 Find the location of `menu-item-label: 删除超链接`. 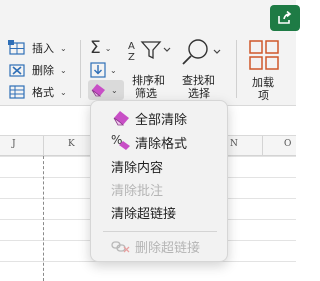

menu-item-label: 删除超链接 is located at coordinates (168, 248).